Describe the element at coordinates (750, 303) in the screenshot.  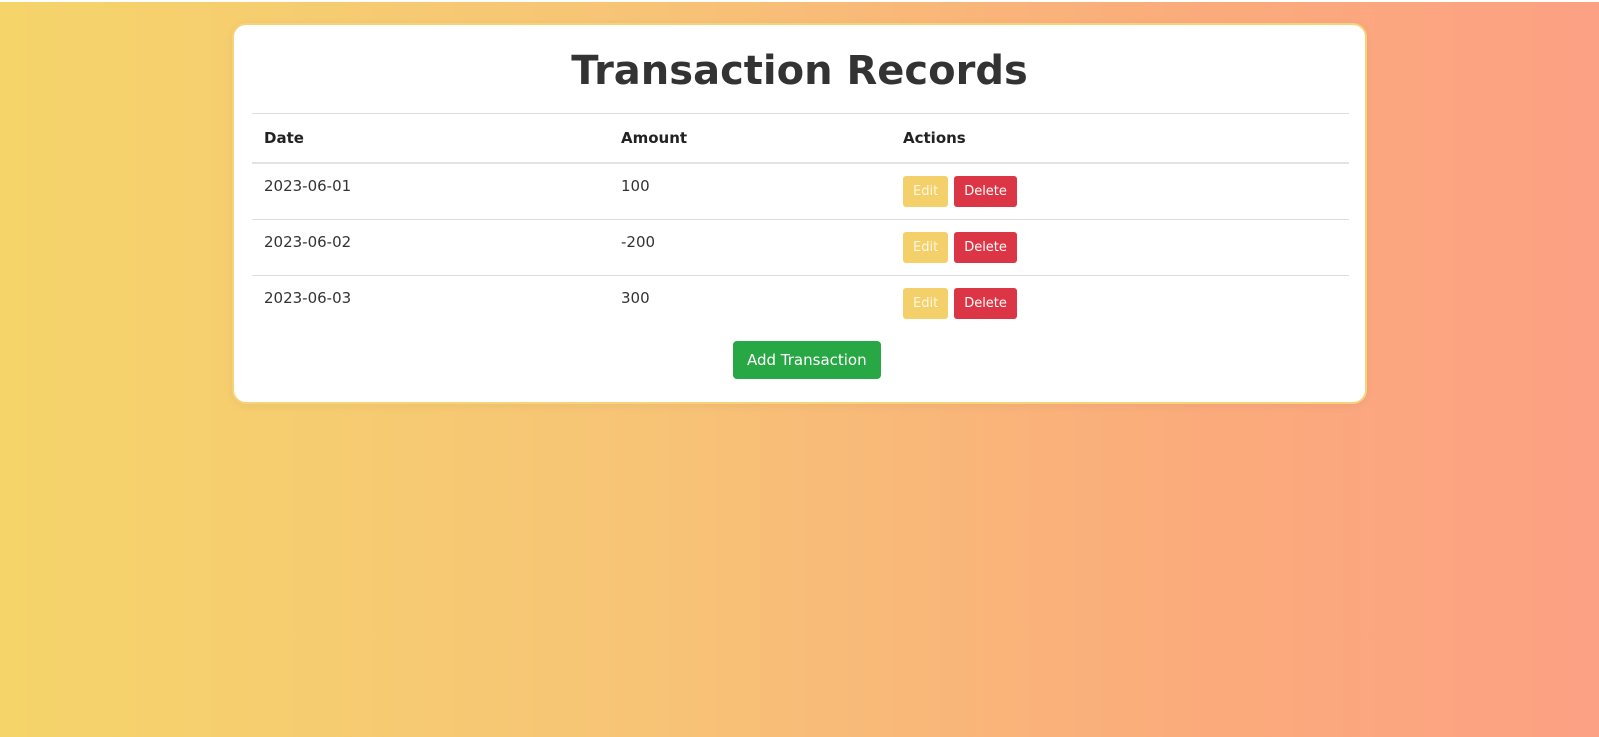
I see `amount-cell: 300` at that location.